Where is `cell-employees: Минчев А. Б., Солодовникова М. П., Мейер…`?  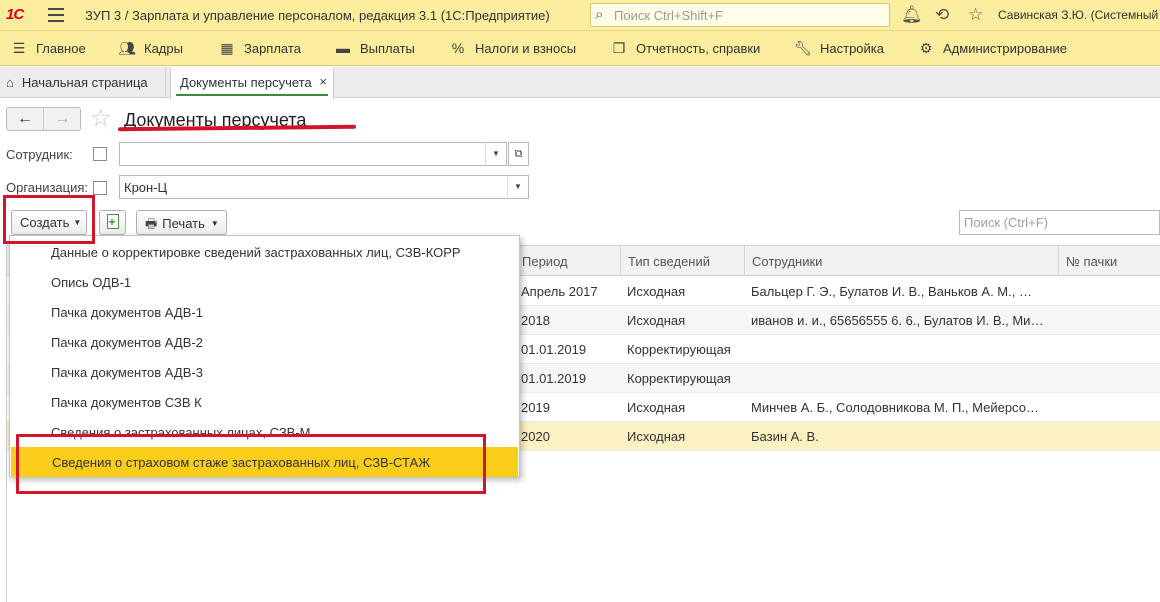
cell-employees: Минчев А. Б., Солодовникова М. П., Мейер… is located at coordinates (895, 407).